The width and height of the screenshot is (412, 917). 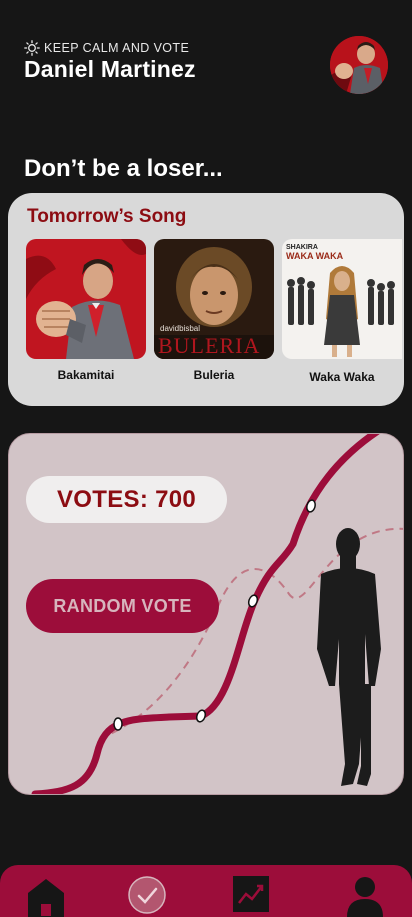 What do you see at coordinates (342, 299) in the screenshot?
I see `song-cover-waka-waka: SHAKIRA WAKA WAKA` at bounding box center [342, 299].